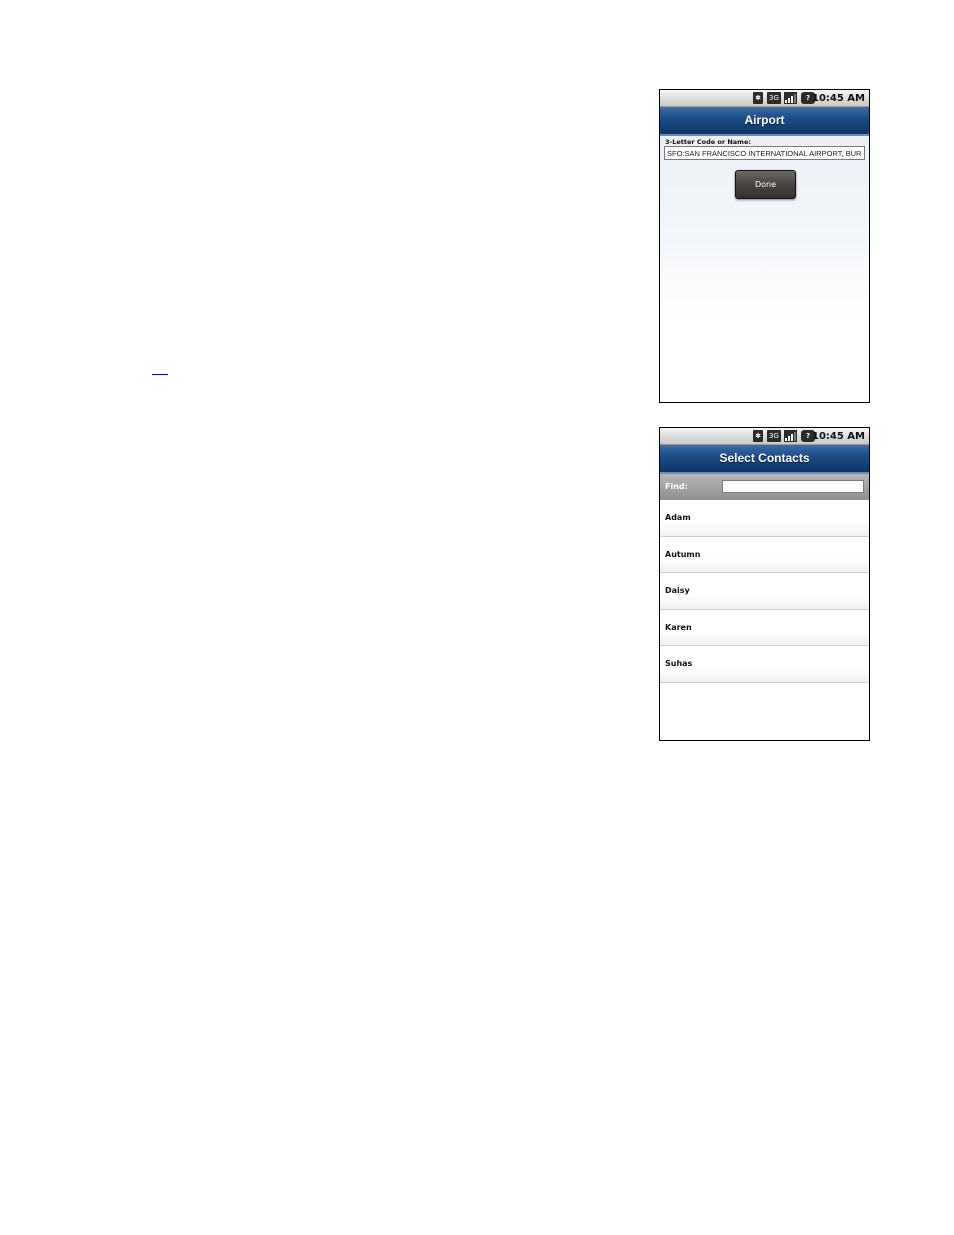 Image resolution: width=954 pixels, height=1235 pixels. What do you see at coordinates (676, 486) in the screenshot?
I see `find-label: Find:` at bounding box center [676, 486].